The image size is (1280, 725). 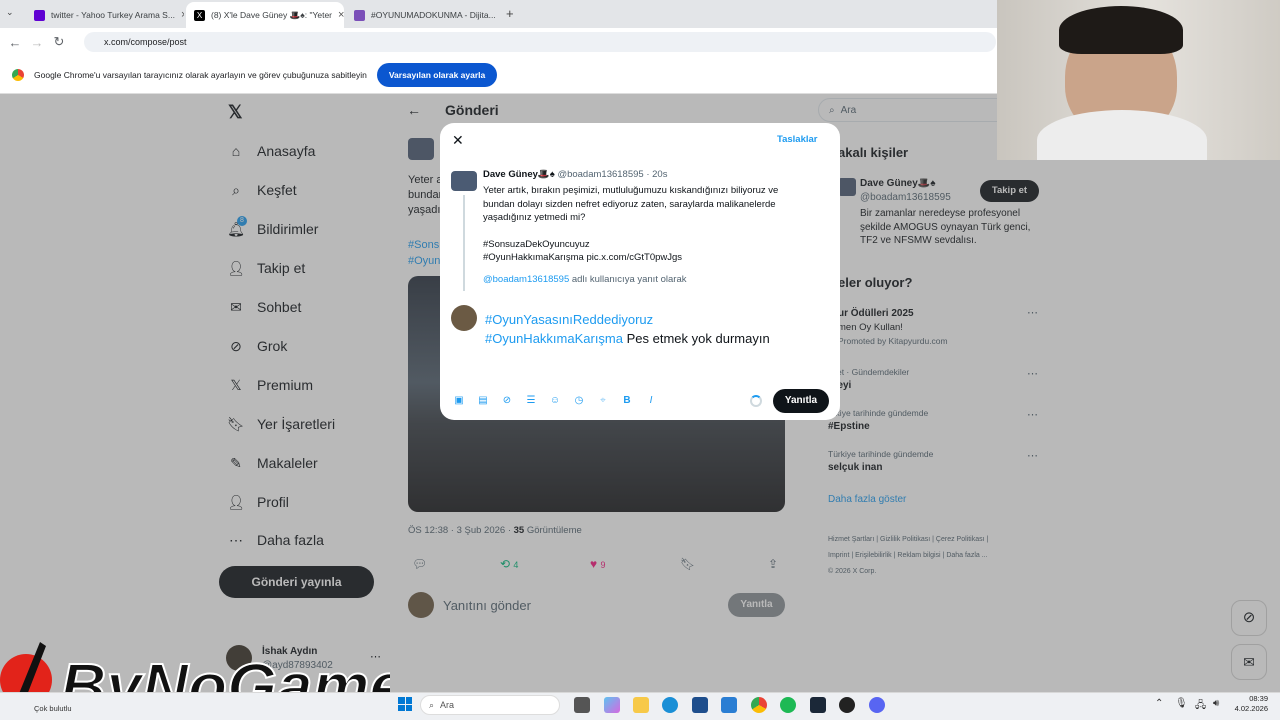 What do you see at coordinates (651, 401) in the screenshot?
I see `italic-icon: I` at bounding box center [651, 401].